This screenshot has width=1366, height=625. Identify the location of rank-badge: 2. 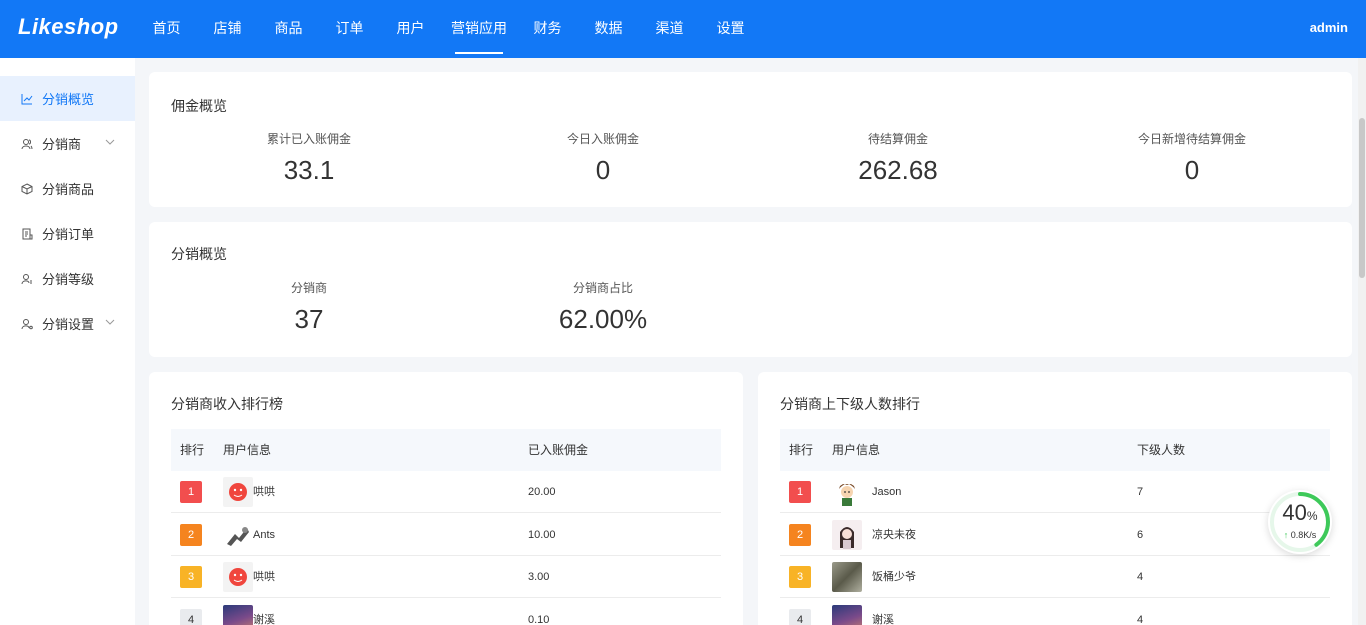
(800, 535).